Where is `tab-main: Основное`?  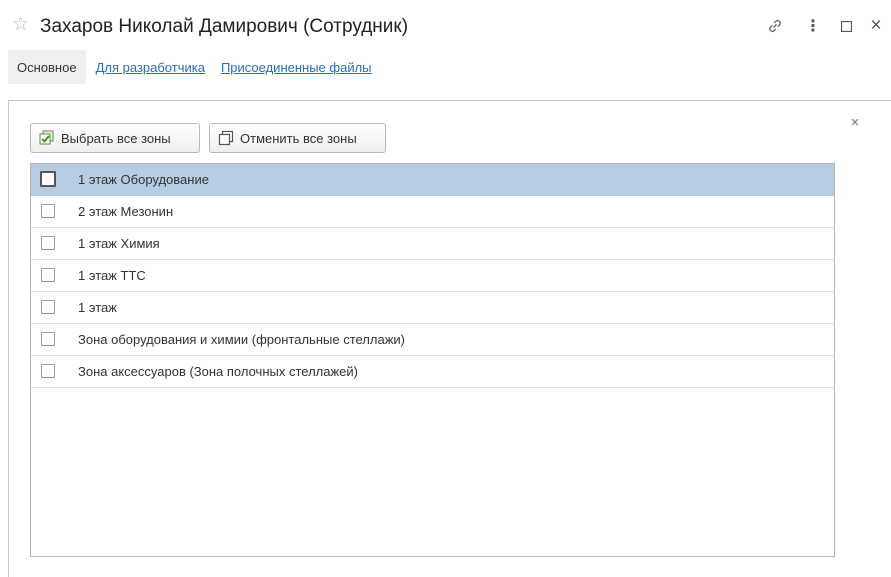 tab-main: Основное is located at coordinates (47, 67).